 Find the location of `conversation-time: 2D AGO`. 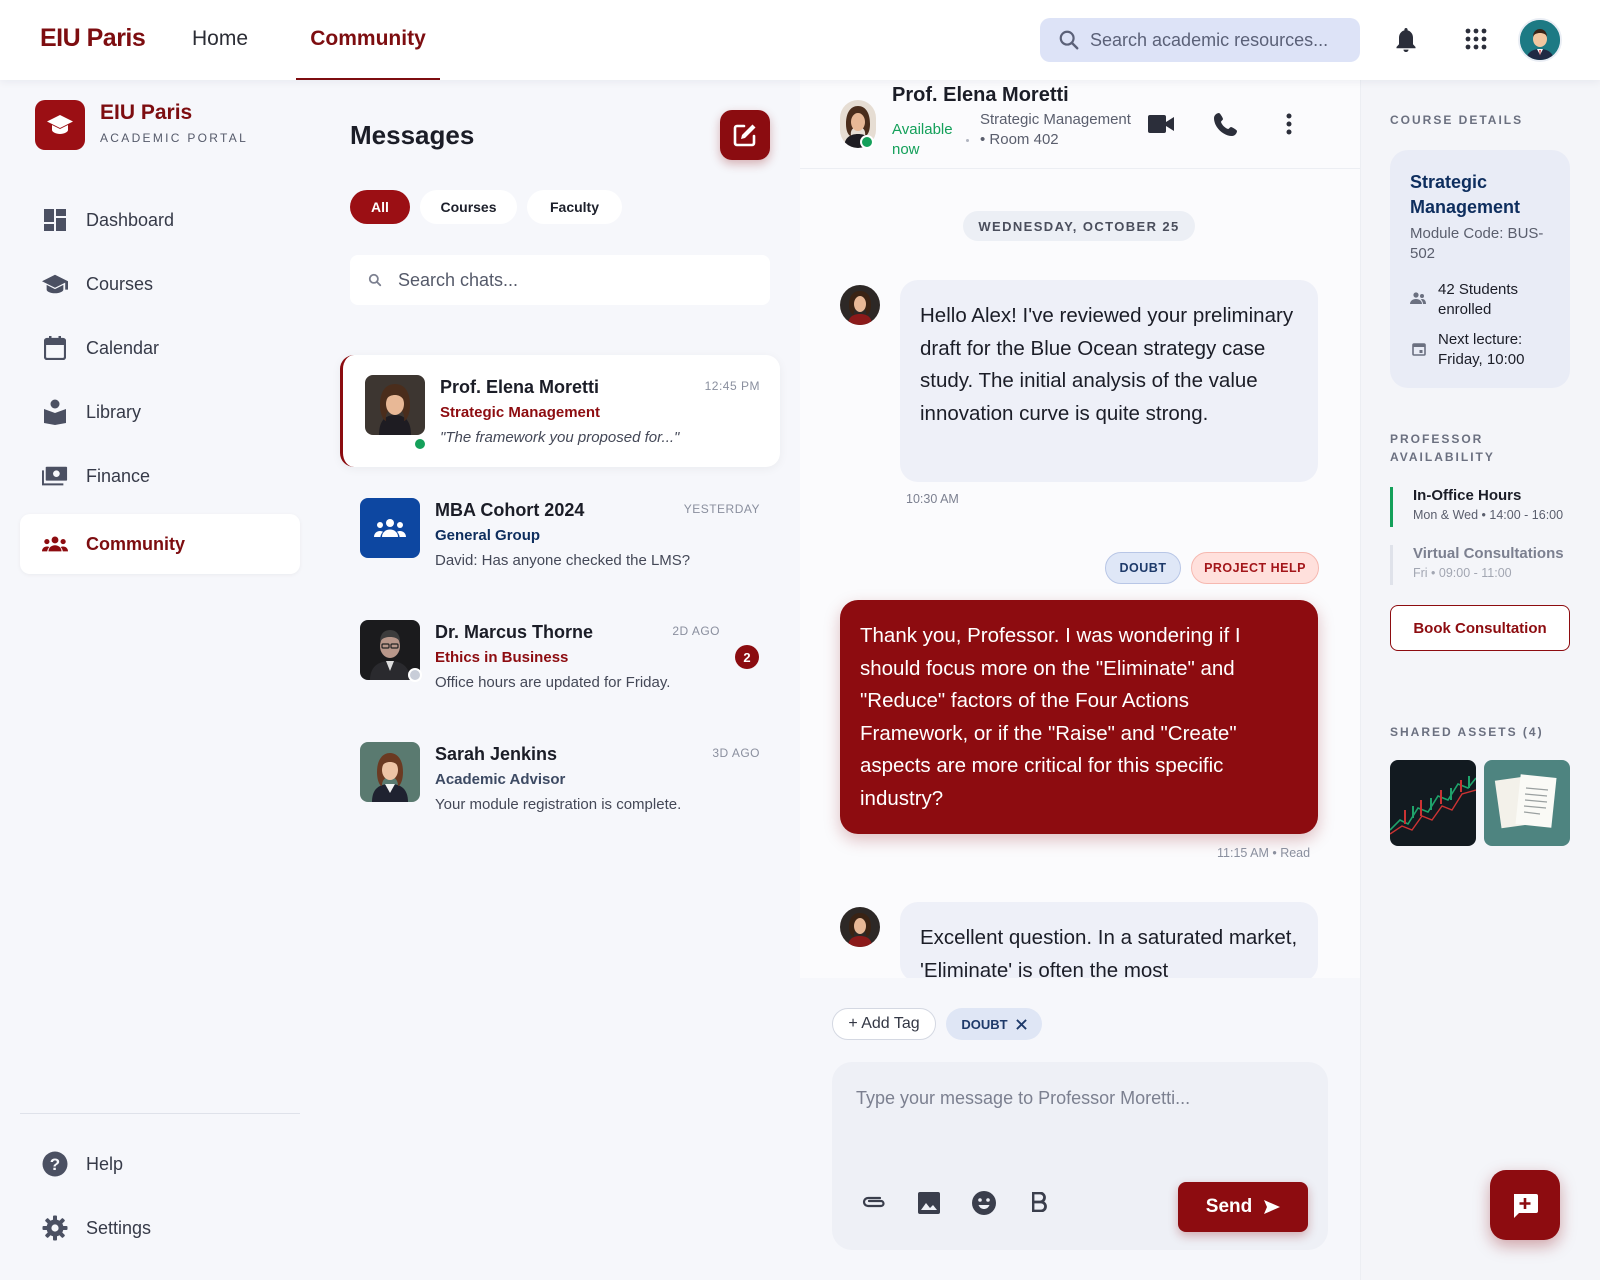

conversation-time: 2D AGO is located at coordinates (696, 631).